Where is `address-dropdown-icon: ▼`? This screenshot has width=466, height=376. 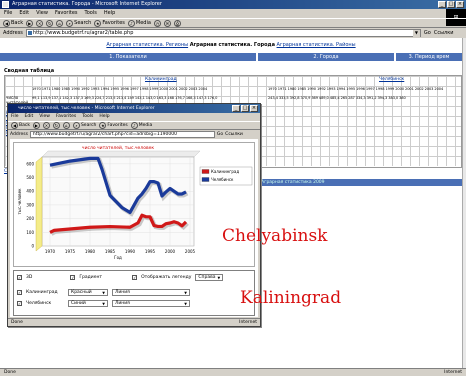 address-dropdown-icon: ▼ is located at coordinates (416, 33).